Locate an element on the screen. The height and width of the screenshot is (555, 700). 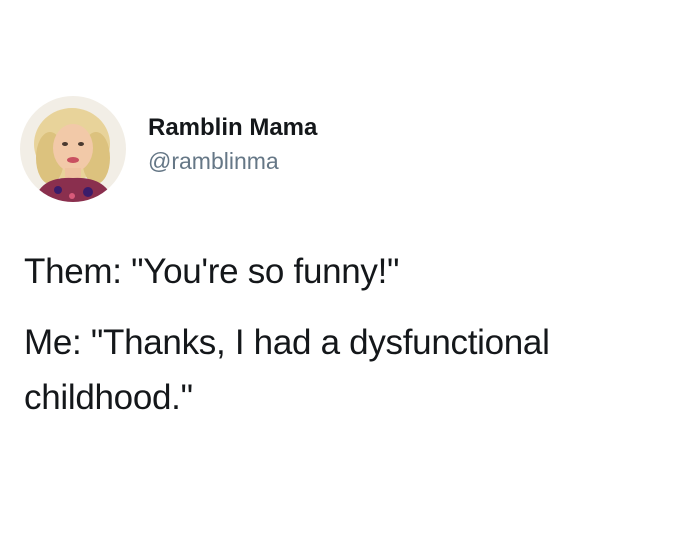
display-name: Ramblin Mama is located at coordinates (232, 128).